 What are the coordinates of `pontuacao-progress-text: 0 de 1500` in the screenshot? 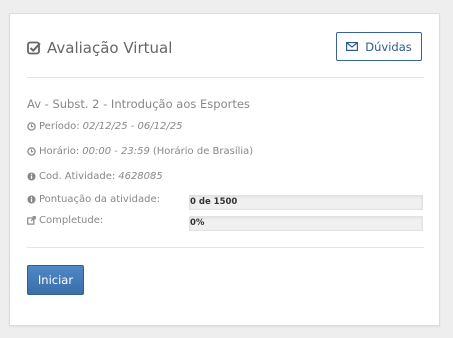 It's located at (214, 202).